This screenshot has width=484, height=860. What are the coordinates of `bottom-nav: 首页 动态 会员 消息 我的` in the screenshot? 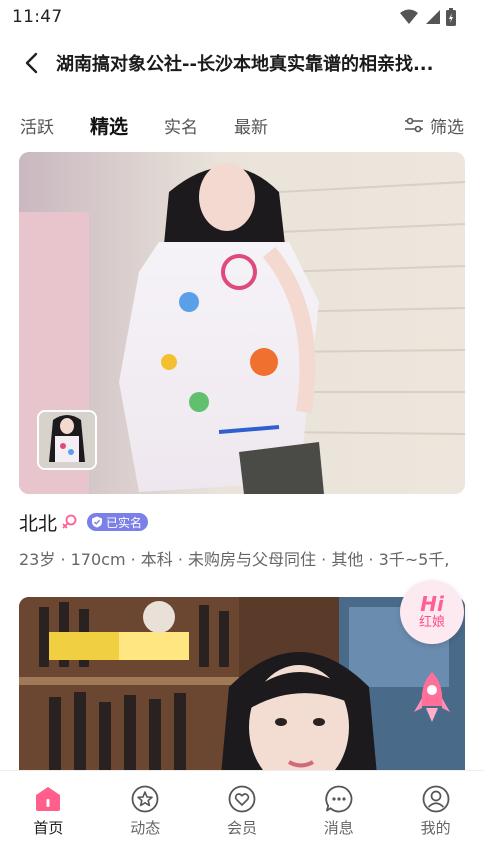 It's located at (242, 815).